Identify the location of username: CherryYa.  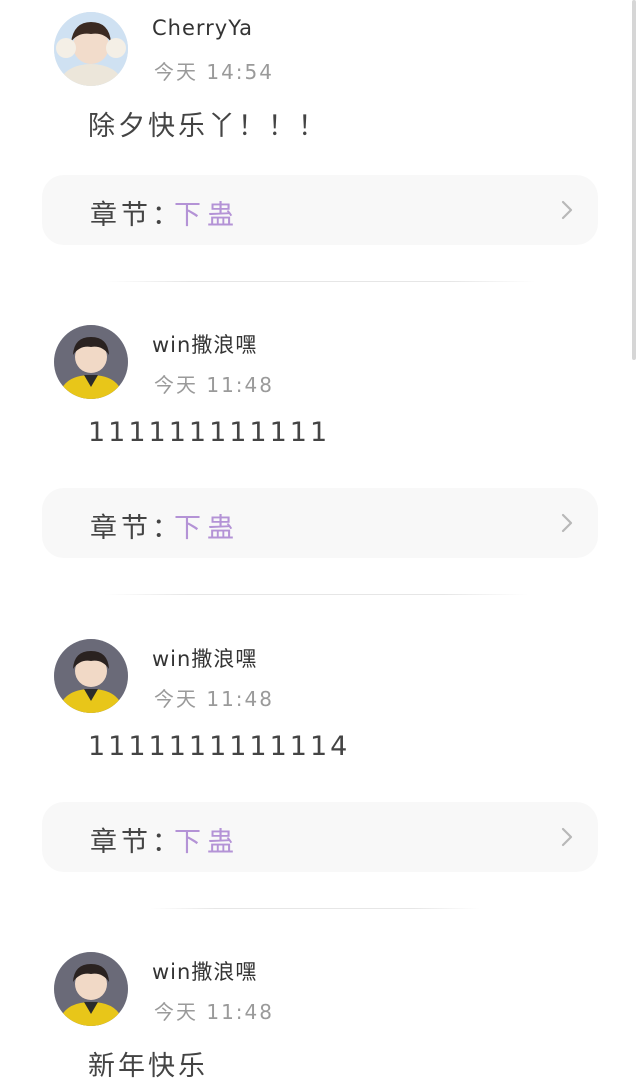
(202, 28).